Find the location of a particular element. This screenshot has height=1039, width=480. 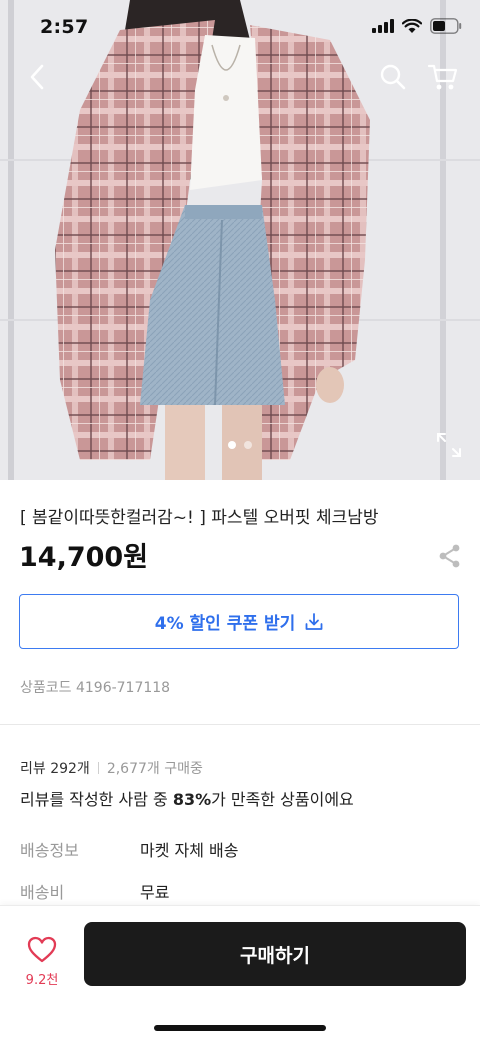

review-separator is located at coordinates (98, 768).